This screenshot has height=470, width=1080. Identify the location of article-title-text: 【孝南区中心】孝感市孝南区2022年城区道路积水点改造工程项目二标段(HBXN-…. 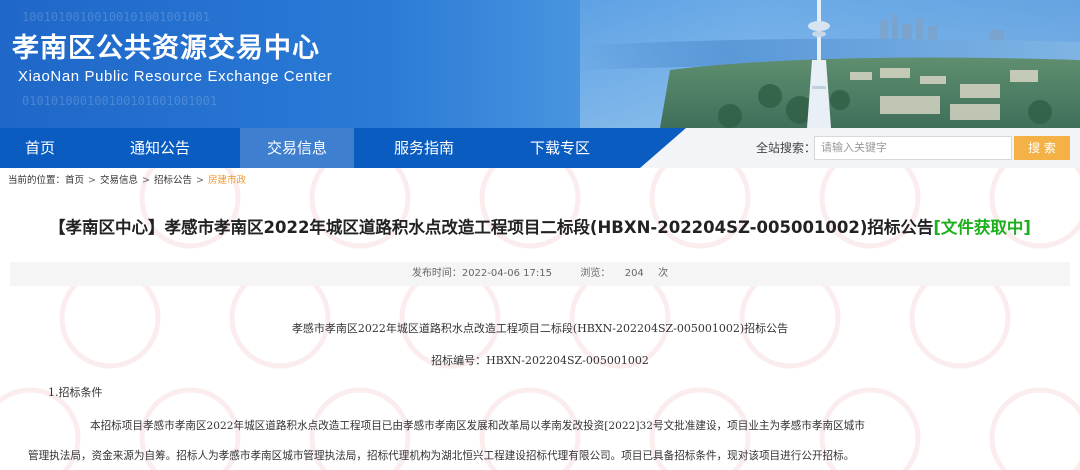
(491, 227).